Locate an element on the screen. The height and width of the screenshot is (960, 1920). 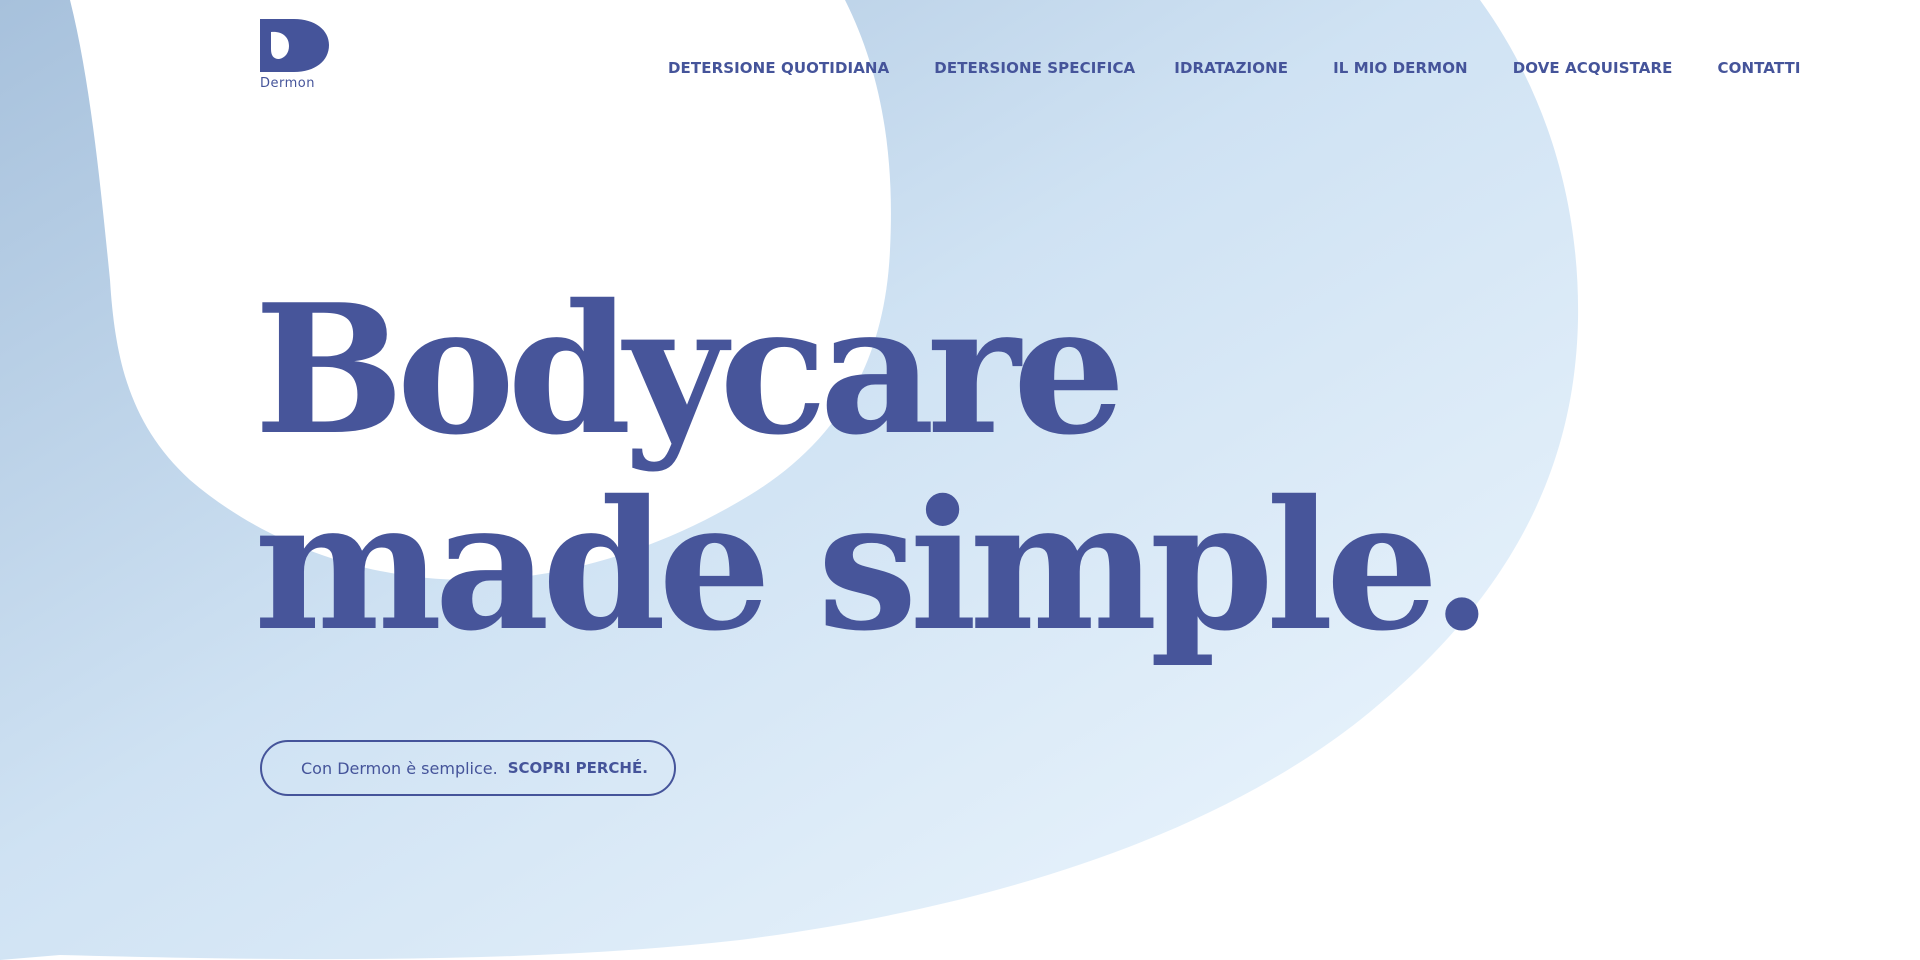
dermon-logo-icon is located at coordinates (294, 45).